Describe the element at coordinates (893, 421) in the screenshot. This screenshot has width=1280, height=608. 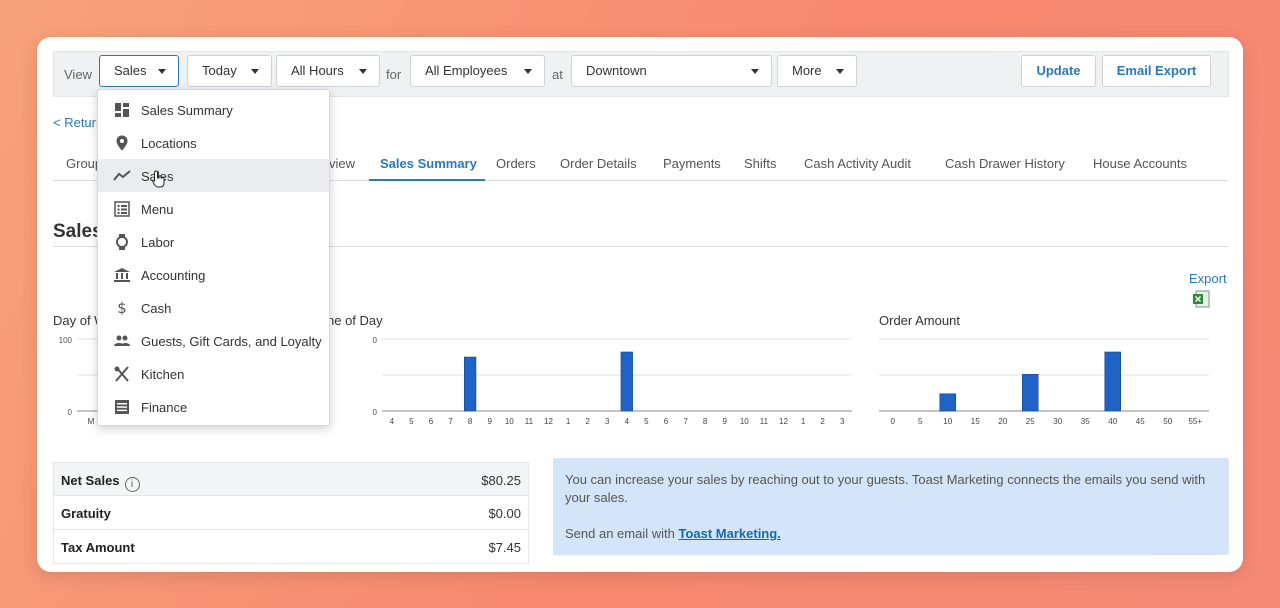
I see `x-tick-label: 0` at that location.